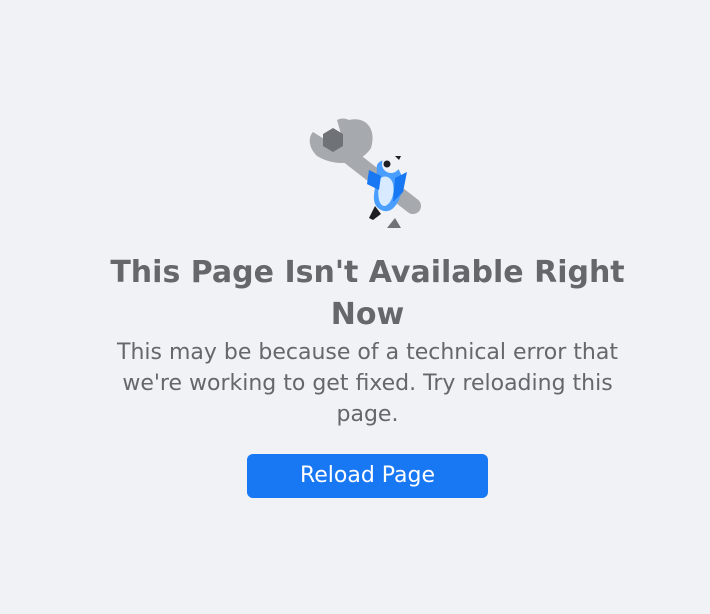 The height and width of the screenshot is (614, 710). Describe the element at coordinates (367, 476) in the screenshot. I see `reload-page-button: Reload Page` at that location.